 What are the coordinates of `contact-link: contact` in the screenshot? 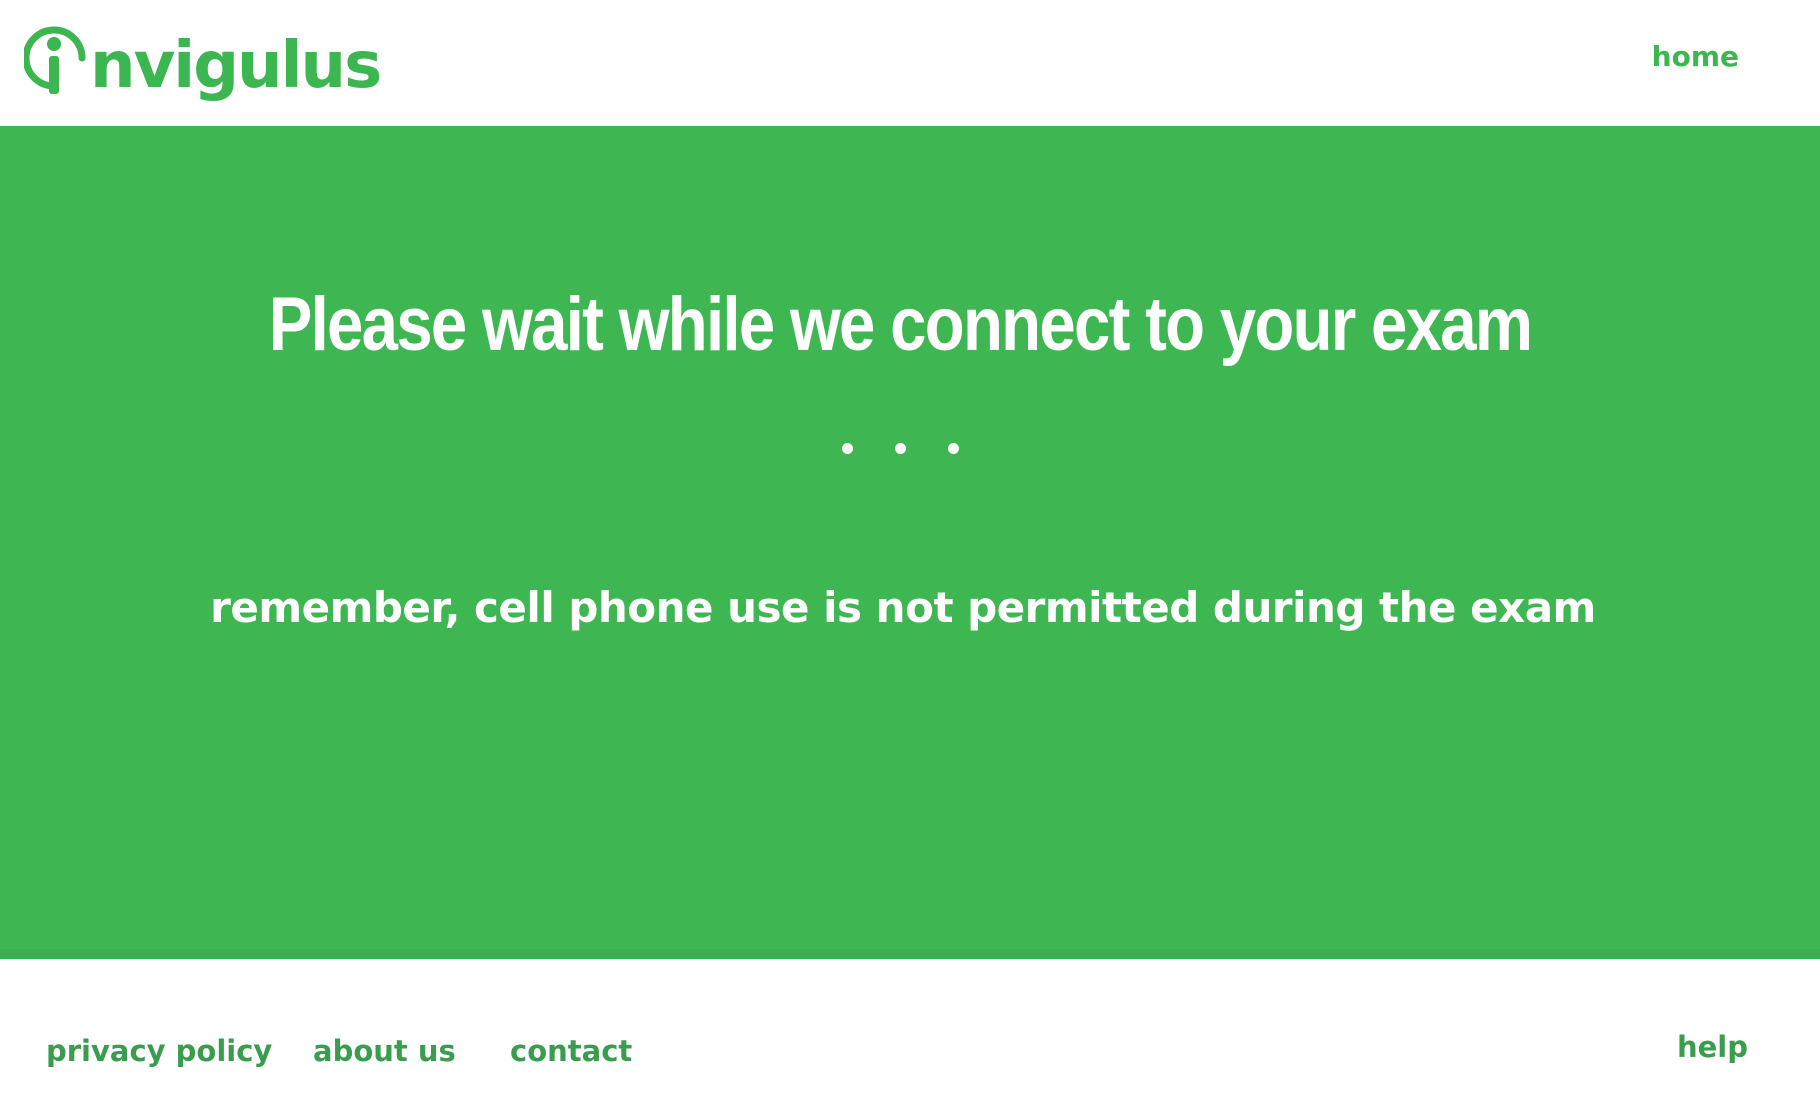 It's located at (571, 1051).